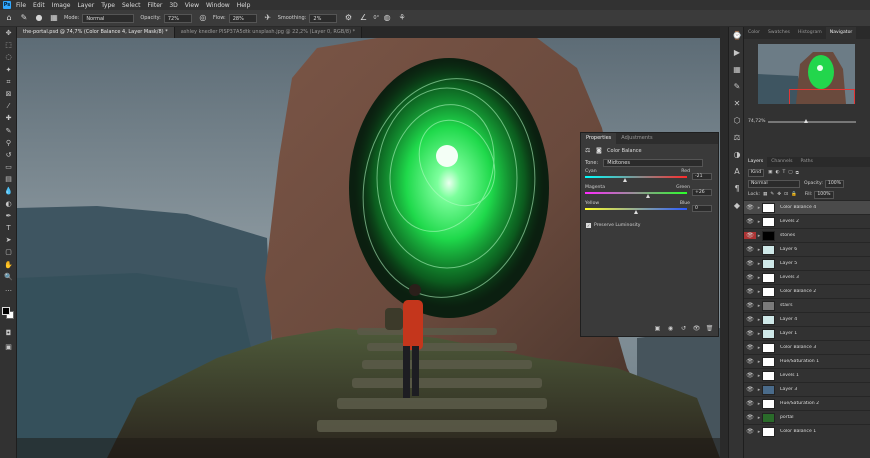 The height and width of the screenshot is (458, 870). I want to click on menu-type: Type, so click(108, 5).